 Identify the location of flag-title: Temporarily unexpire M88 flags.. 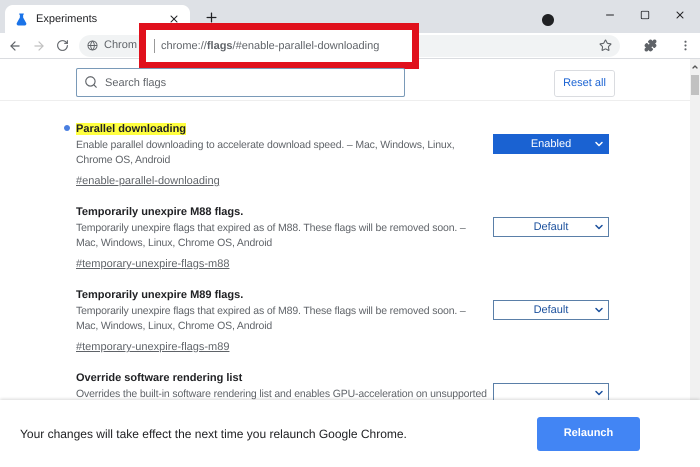
(160, 212).